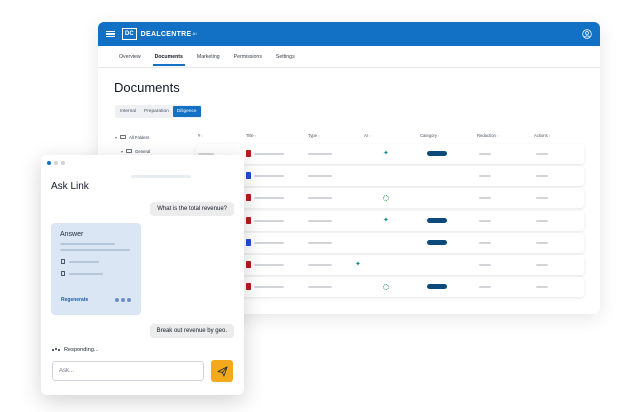 This screenshot has width=642, height=412. Describe the element at coordinates (251, 135) in the screenshot. I see `column-header-title: Title` at that location.